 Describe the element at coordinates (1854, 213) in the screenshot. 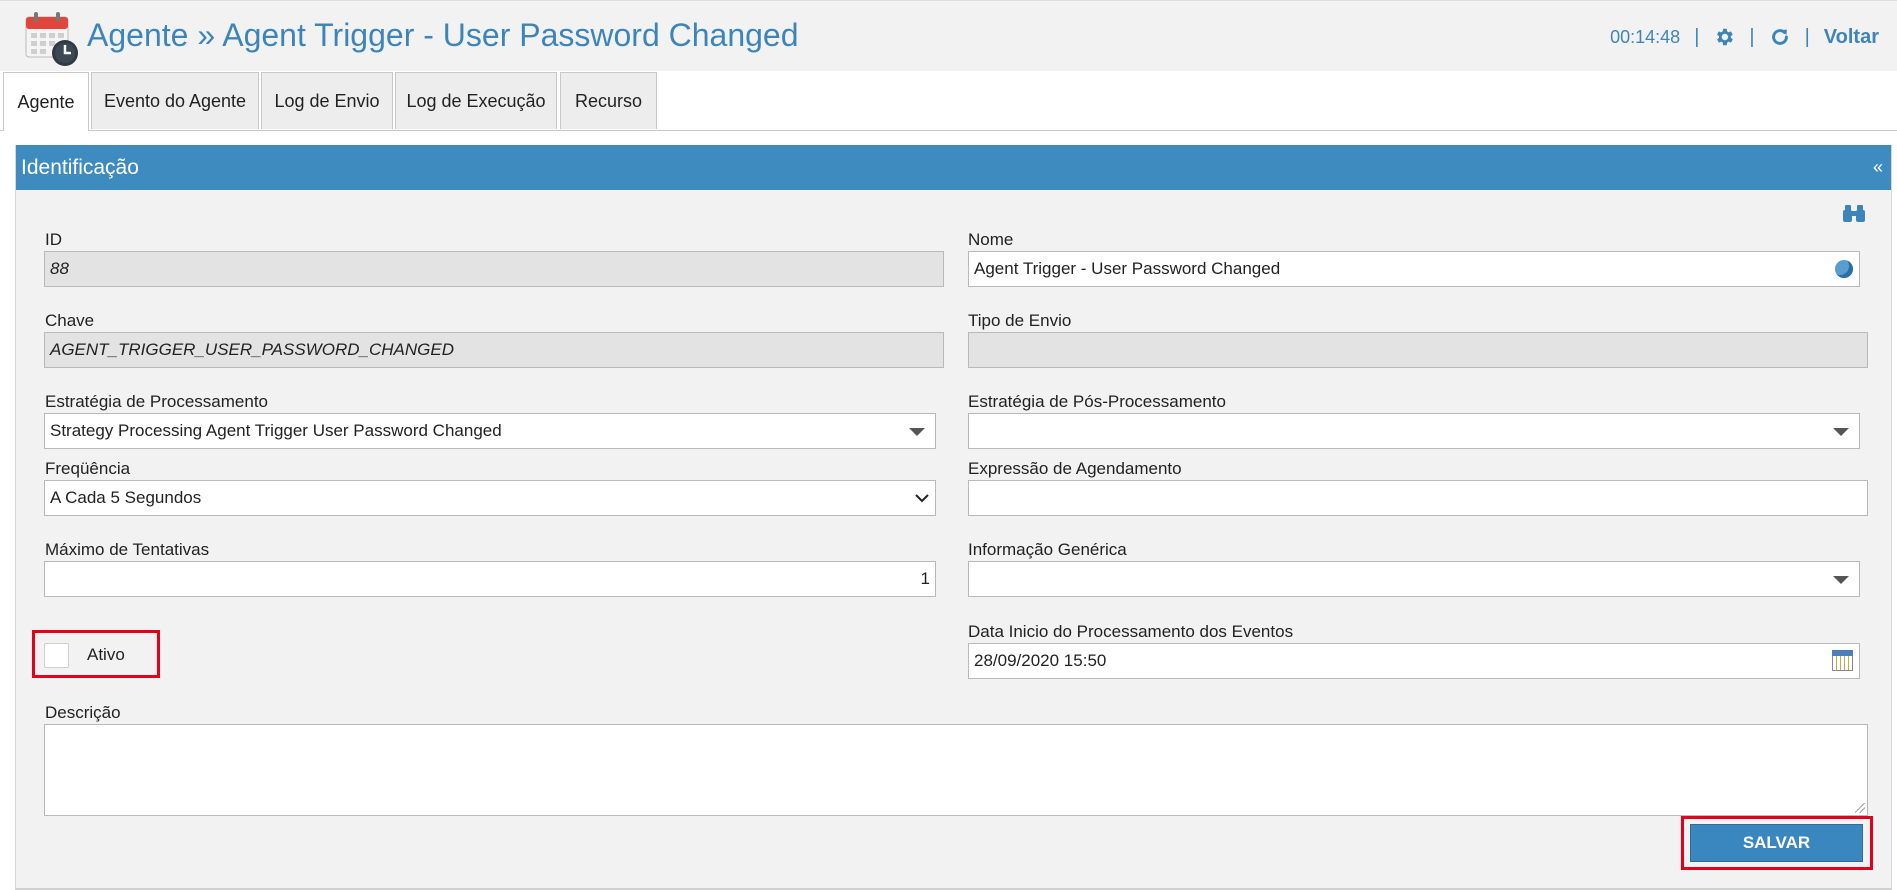

I see `binoculars-icon` at that location.